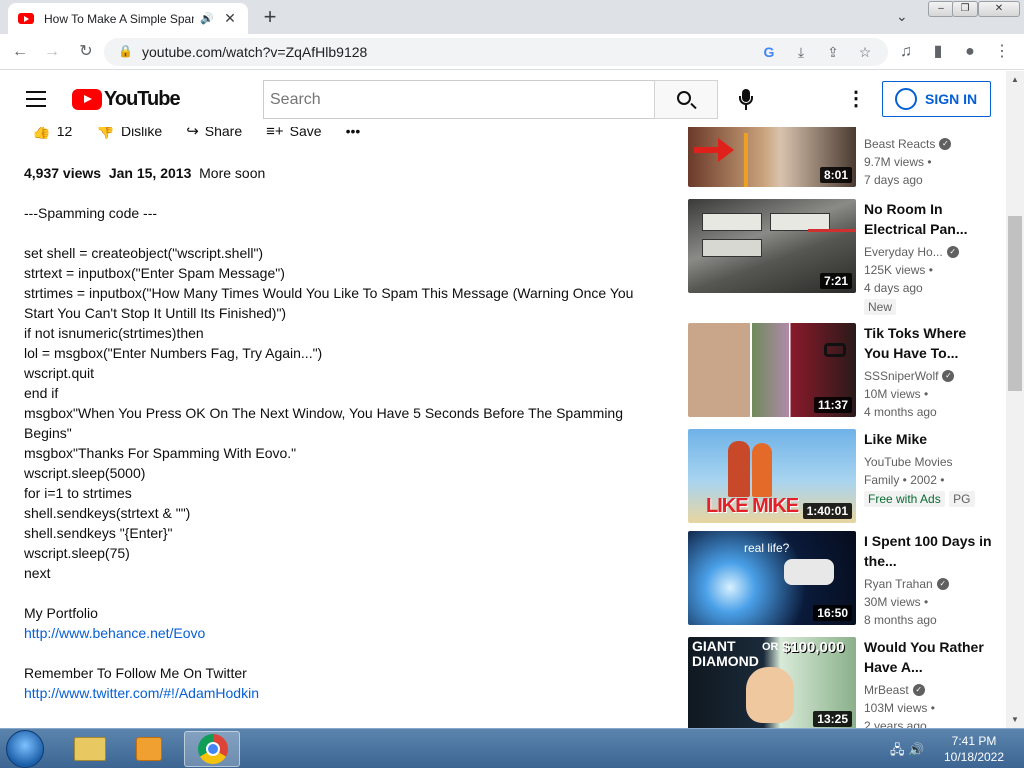 This screenshot has height=768, width=1024. What do you see at coordinates (769, 52) in the screenshot?
I see `google-lens-icon: G` at bounding box center [769, 52].